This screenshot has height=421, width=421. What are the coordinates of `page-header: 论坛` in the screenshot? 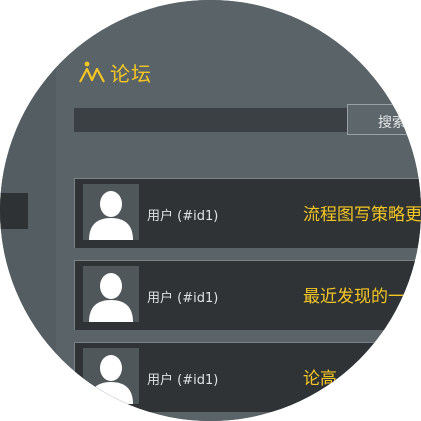 It's located at (238, 73).